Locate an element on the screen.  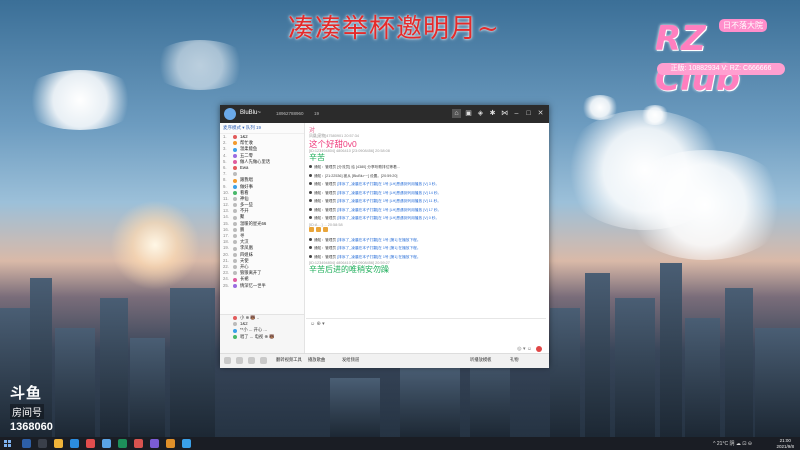
game-icon: ◈ is located at coordinates (480, 113).